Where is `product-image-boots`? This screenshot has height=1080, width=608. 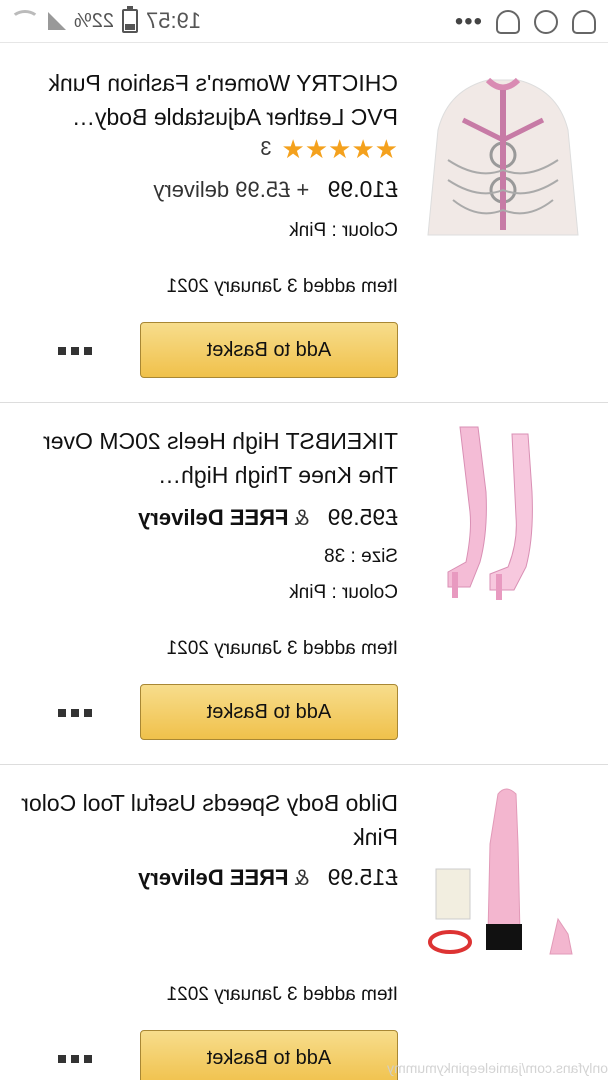 product-image-boots is located at coordinates (503, 512).